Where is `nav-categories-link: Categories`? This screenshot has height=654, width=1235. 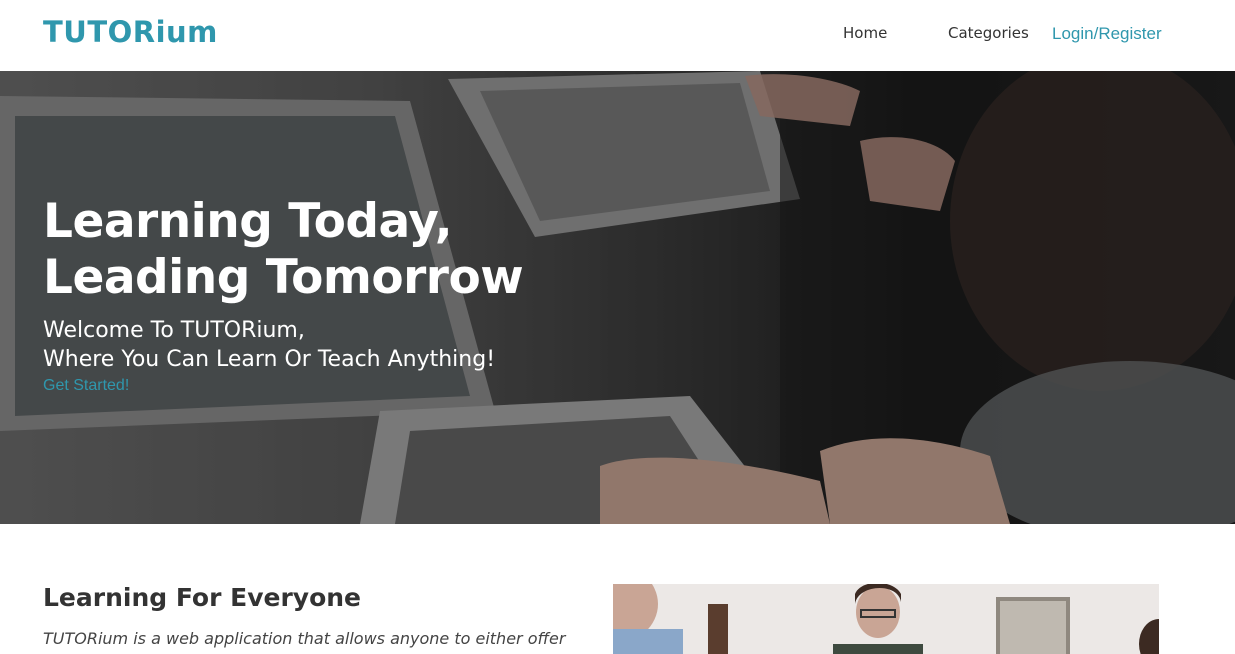 nav-categories-link: Categories is located at coordinates (988, 33).